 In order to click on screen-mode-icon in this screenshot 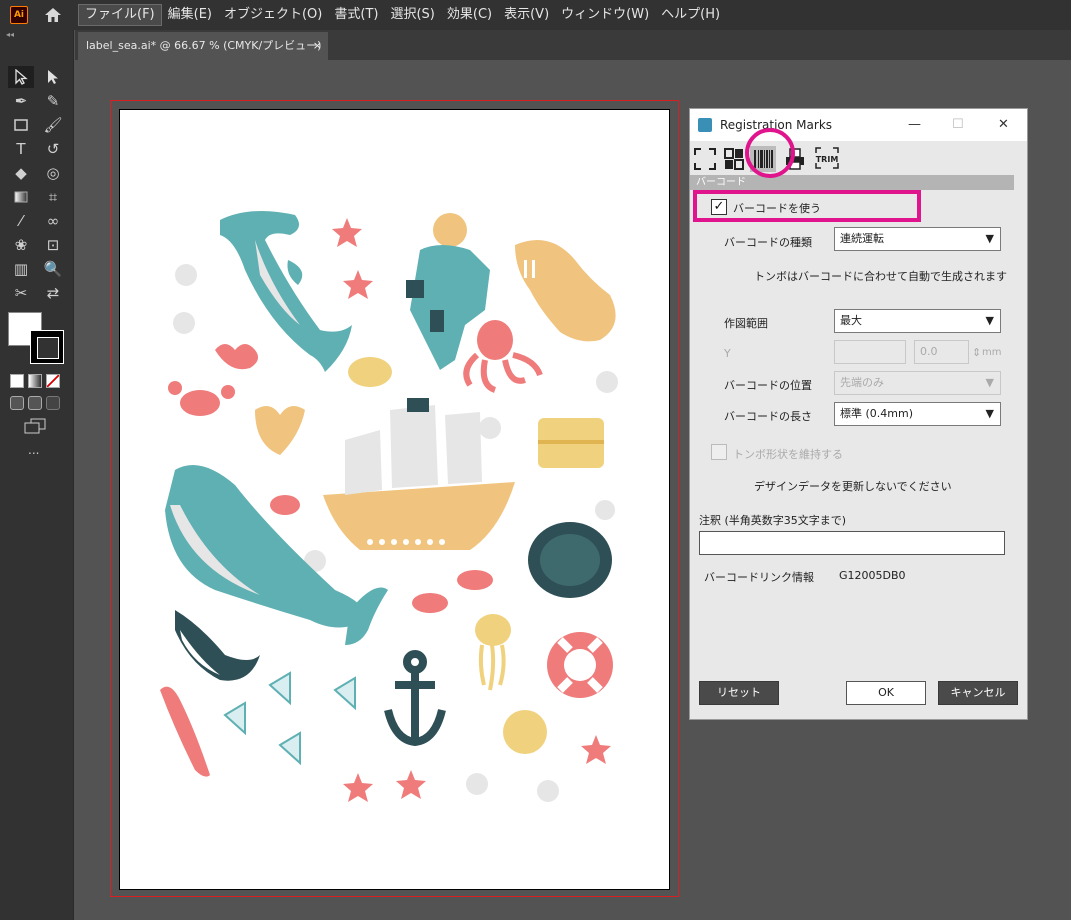, I will do `click(48, 427)`.